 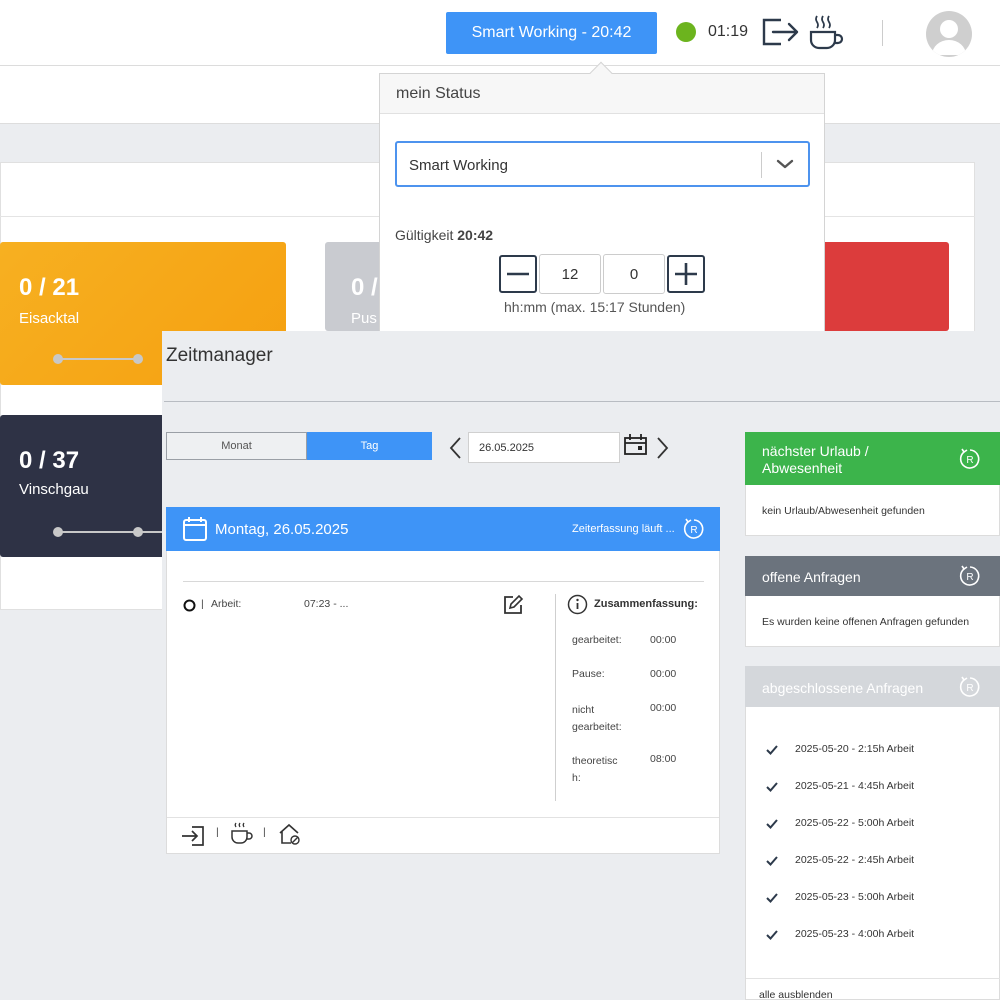 I want to click on tile-count: 0 / 37, so click(x=49, y=460).